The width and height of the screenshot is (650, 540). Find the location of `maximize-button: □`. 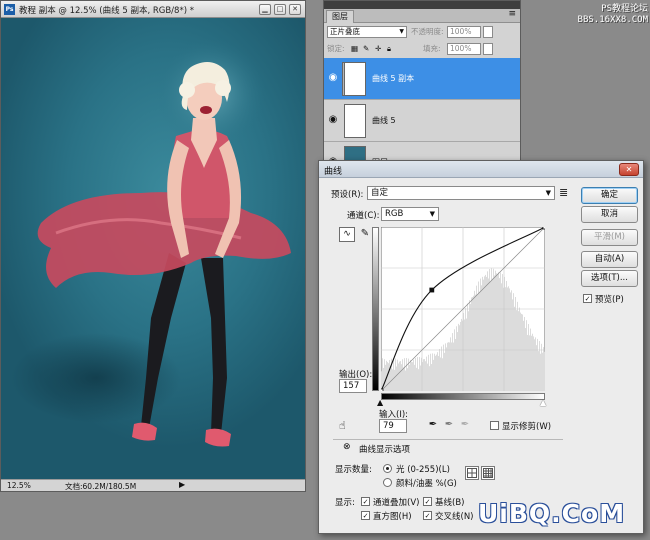

maximize-button: □ is located at coordinates (280, 9).